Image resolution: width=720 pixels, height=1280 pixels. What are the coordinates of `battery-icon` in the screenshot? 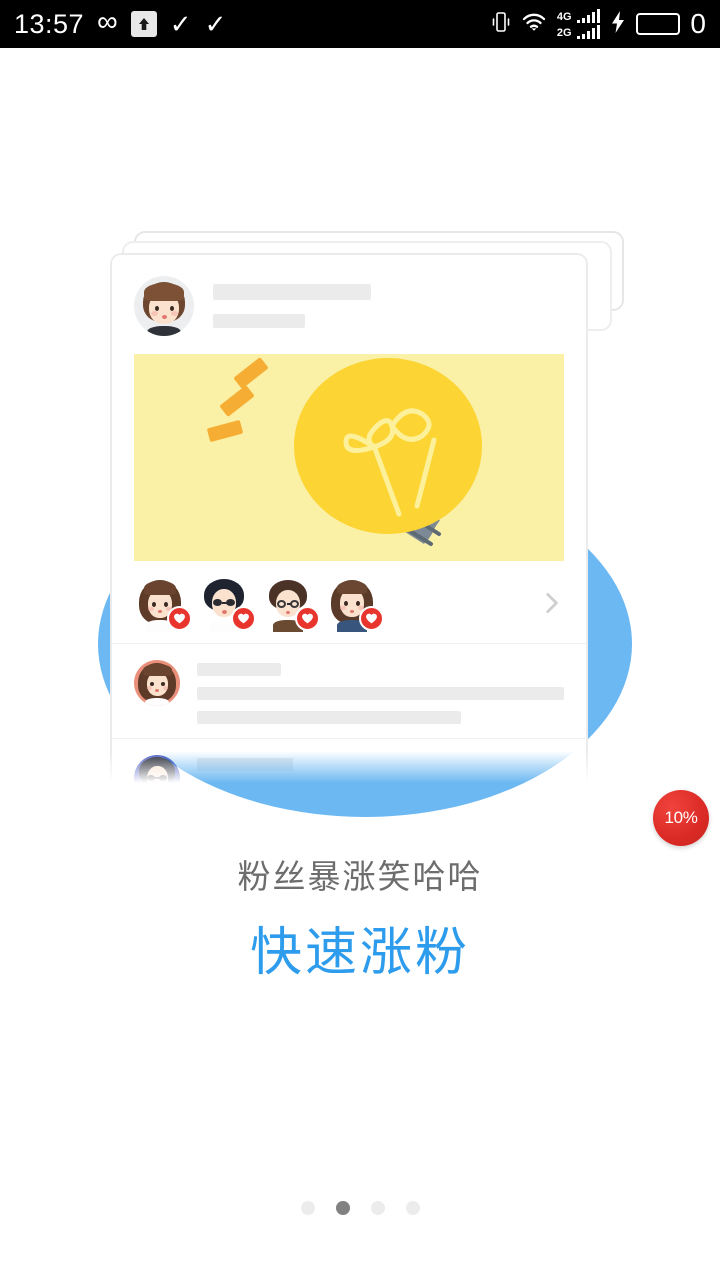 It's located at (658, 24).